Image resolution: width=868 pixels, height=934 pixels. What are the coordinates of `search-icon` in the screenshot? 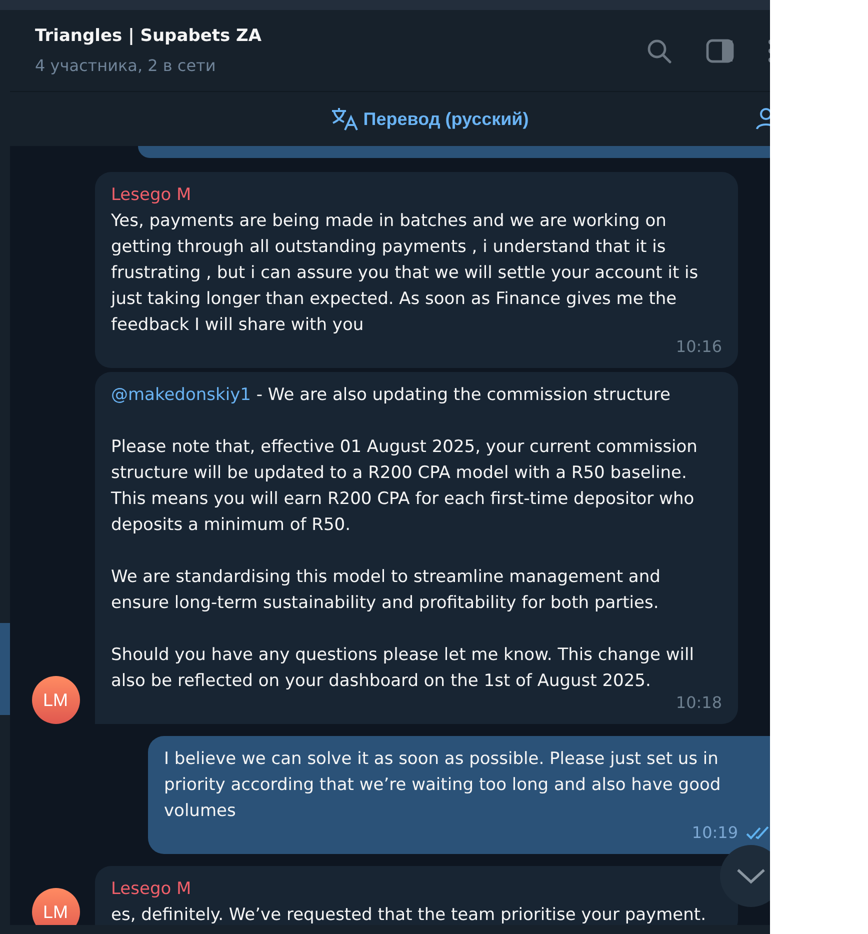 It's located at (659, 51).